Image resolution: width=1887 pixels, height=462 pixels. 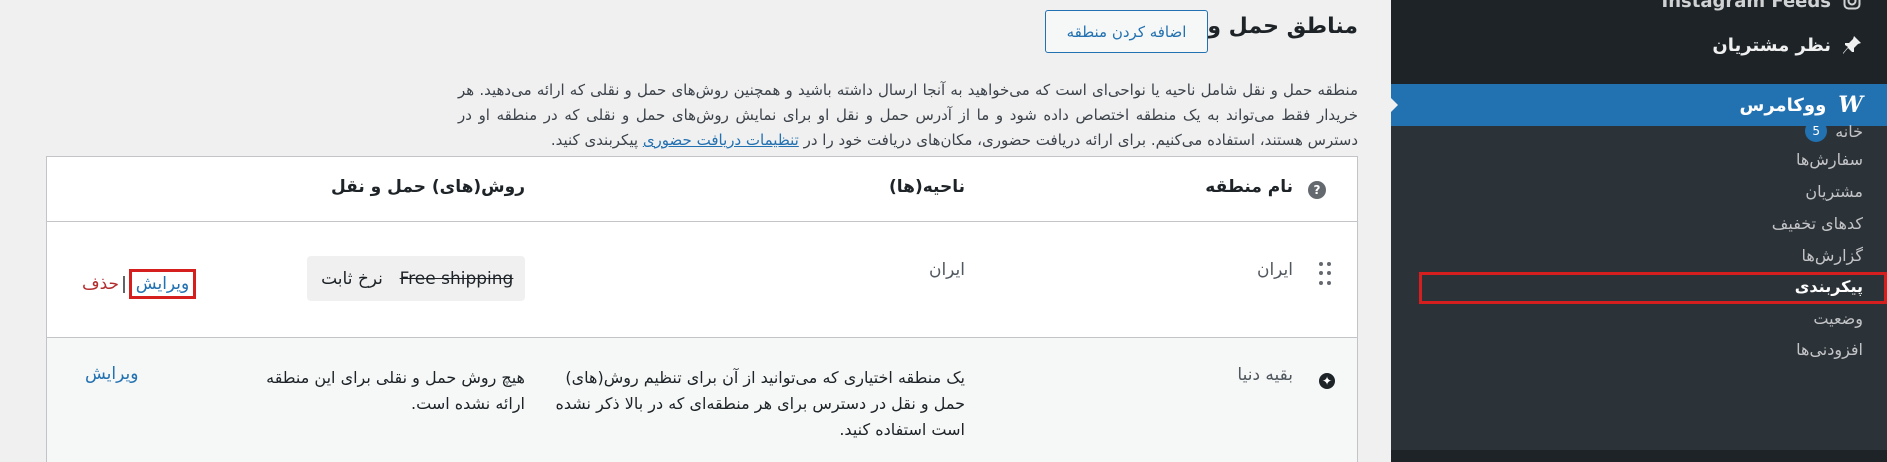 I want to click on zone-name: ایران, so click(x=1274, y=270).